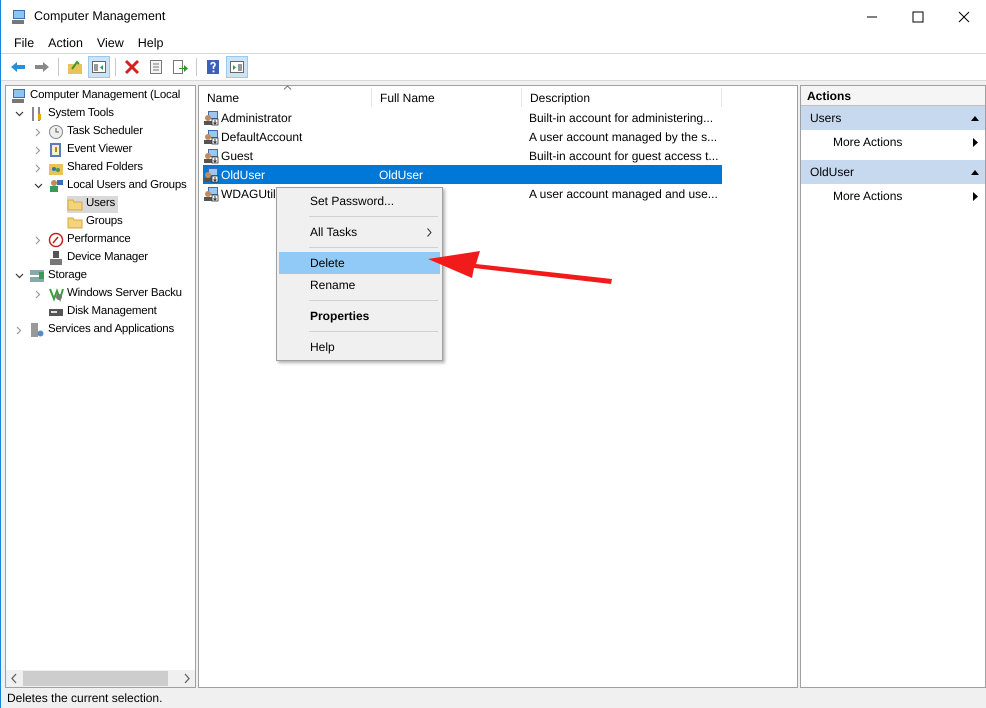 The image size is (986, 708). What do you see at coordinates (84, 698) in the screenshot?
I see `status-text: Deletes the current selection.` at bounding box center [84, 698].